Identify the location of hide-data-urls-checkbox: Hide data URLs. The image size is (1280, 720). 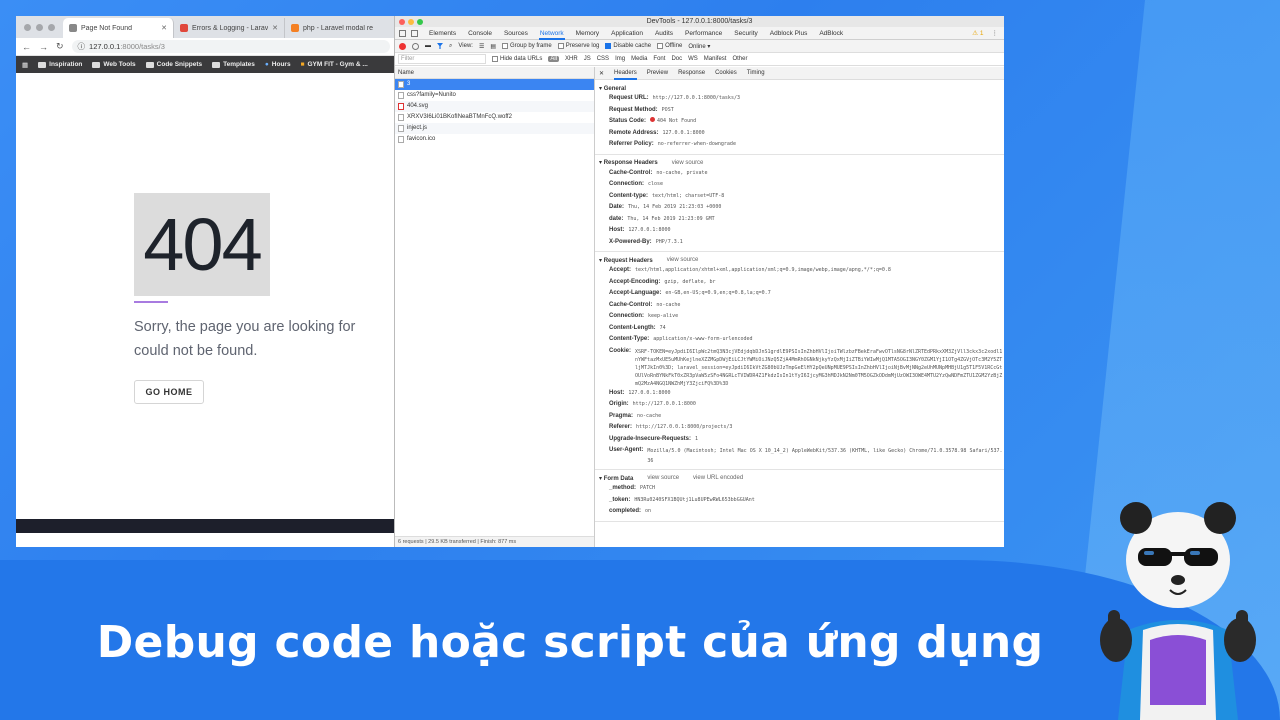
(517, 59).